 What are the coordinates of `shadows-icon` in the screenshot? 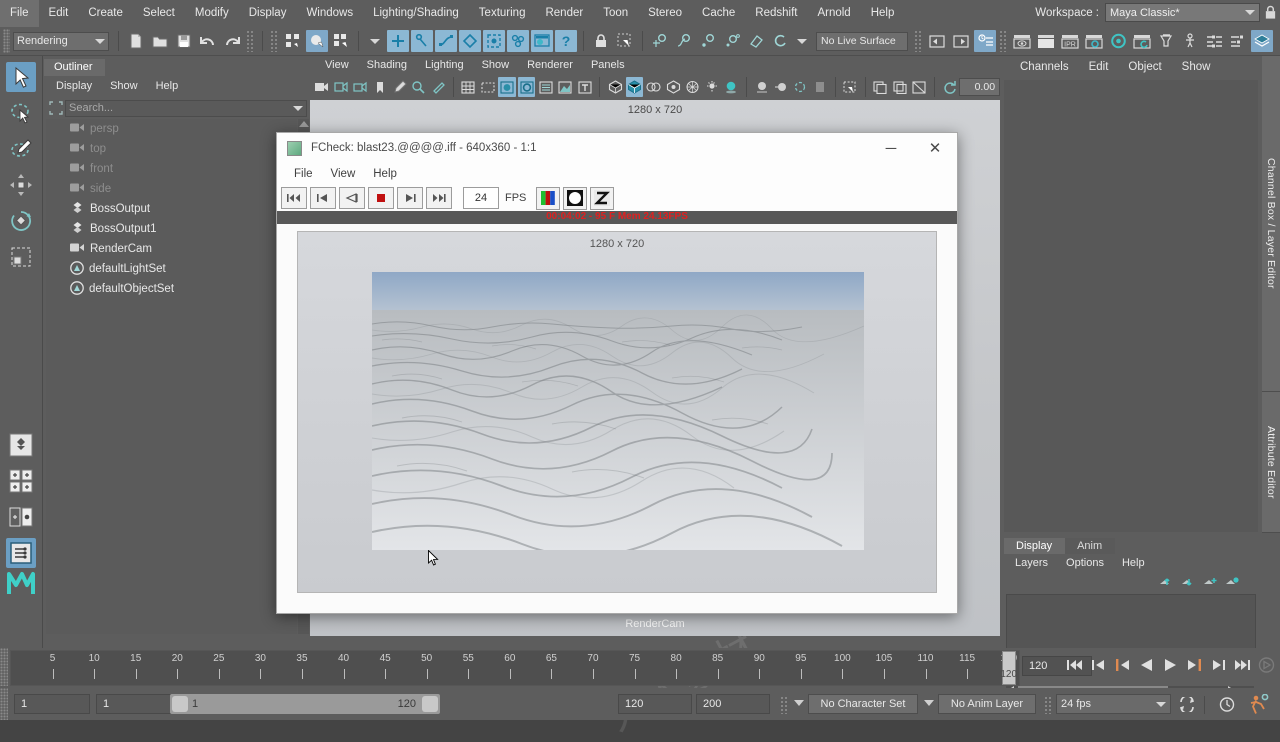 It's located at (731, 87).